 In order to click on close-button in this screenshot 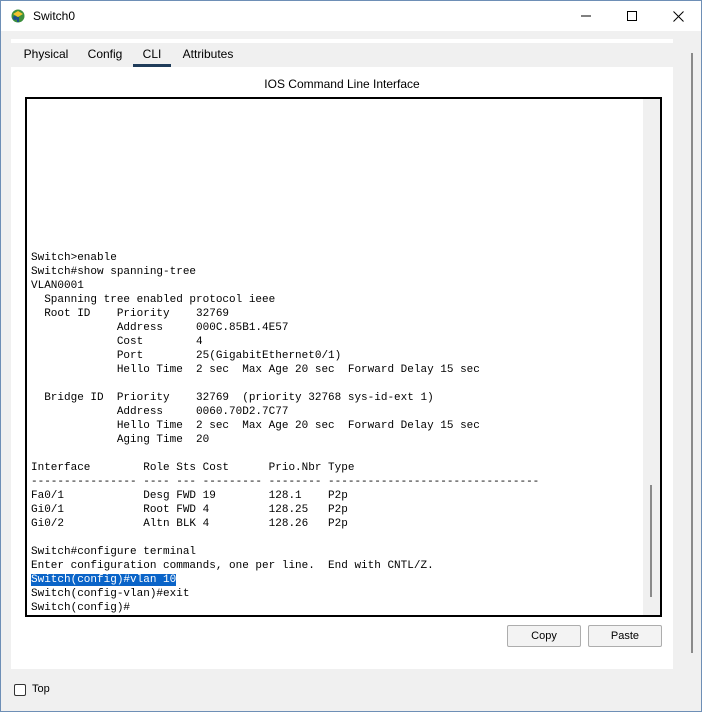, I will do `click(678, 16)`.